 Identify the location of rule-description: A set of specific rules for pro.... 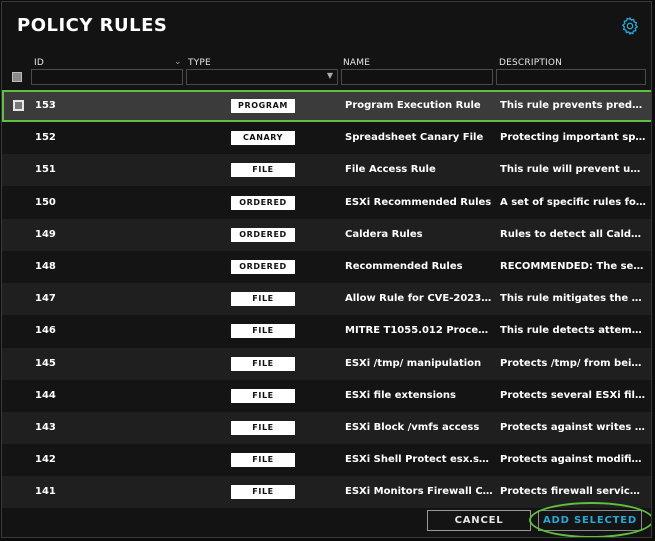
(573, 202).